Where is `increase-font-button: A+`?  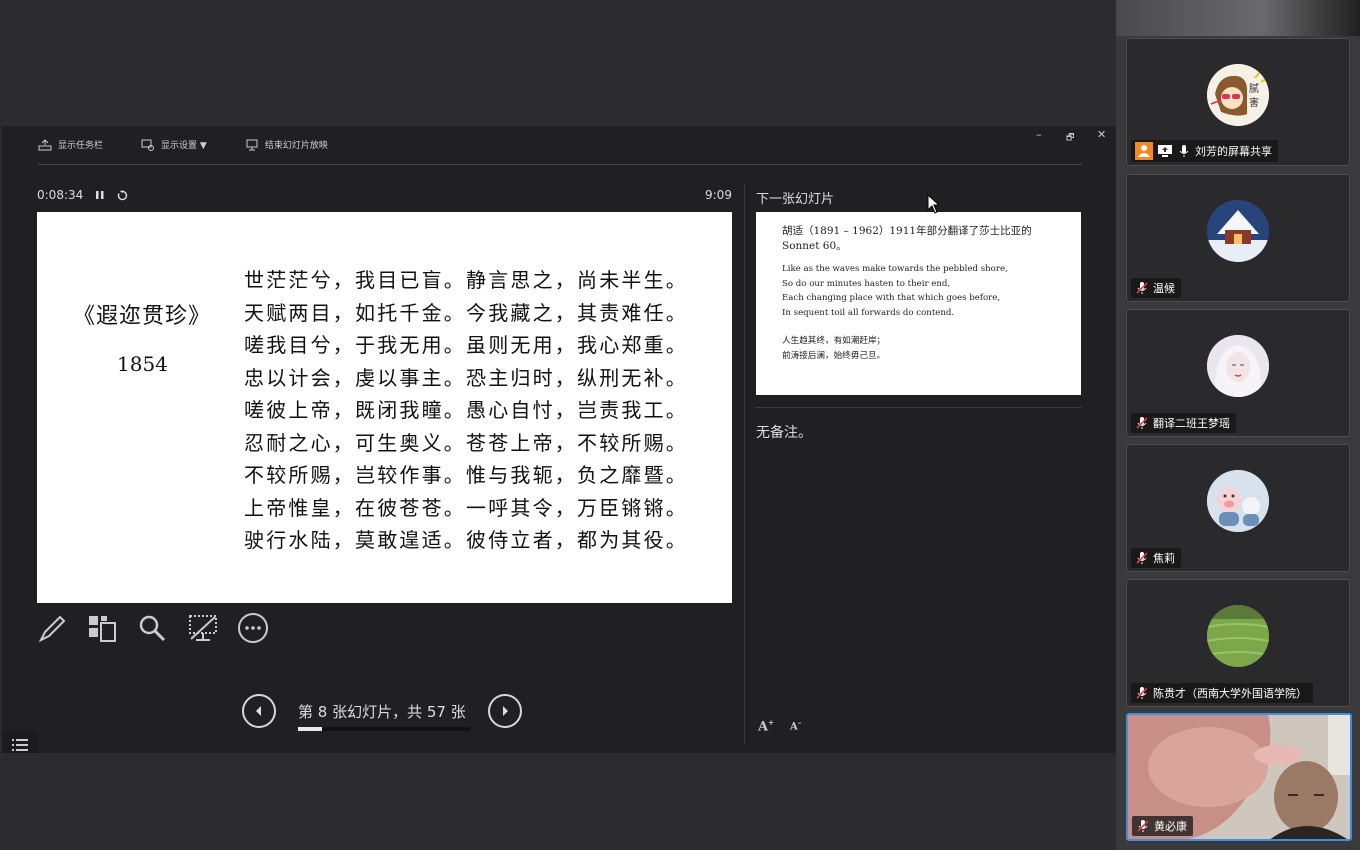 increase-font-button: A+ is located at coordinates (766, 726).